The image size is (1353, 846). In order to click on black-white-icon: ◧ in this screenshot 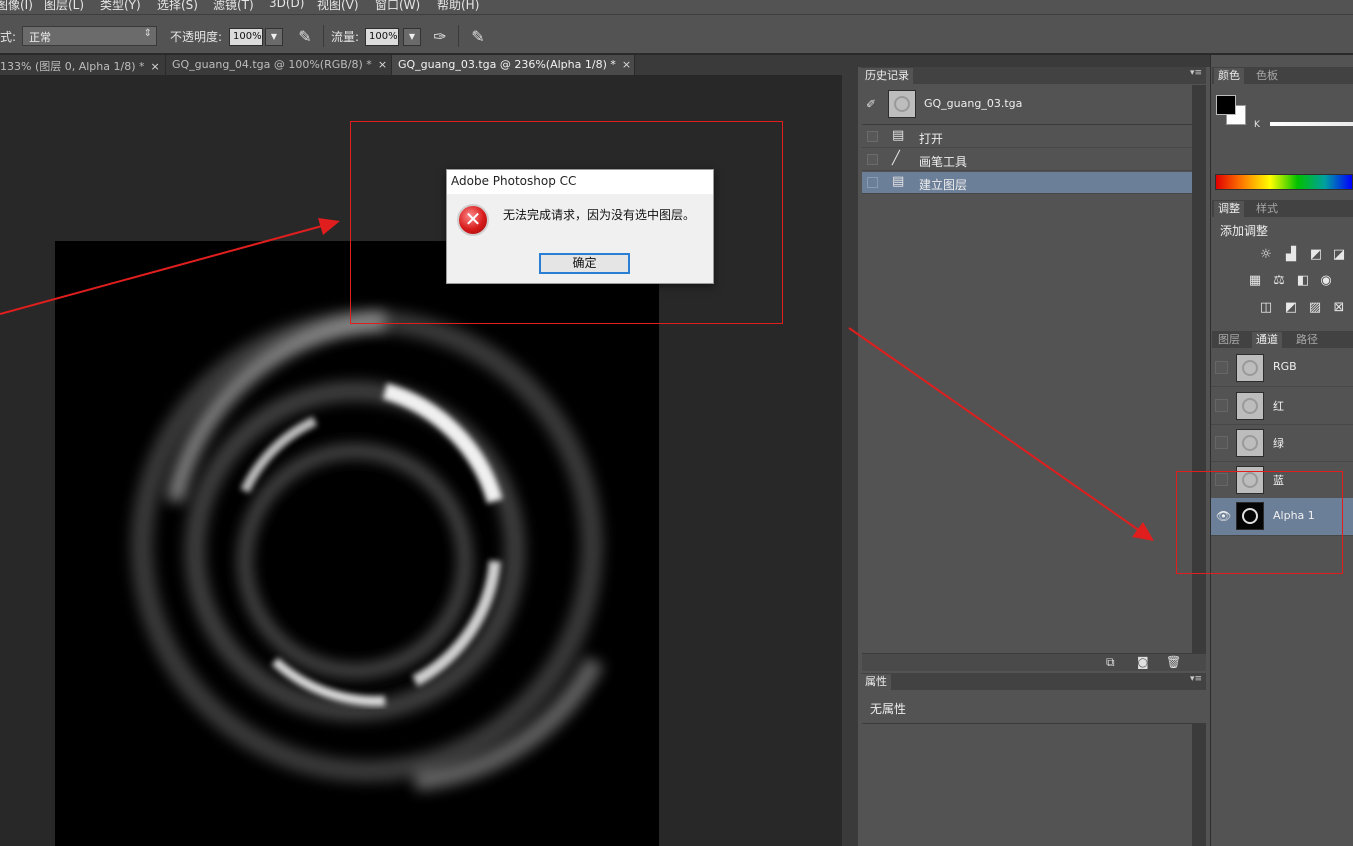, I will do `click(1303, 281)`.